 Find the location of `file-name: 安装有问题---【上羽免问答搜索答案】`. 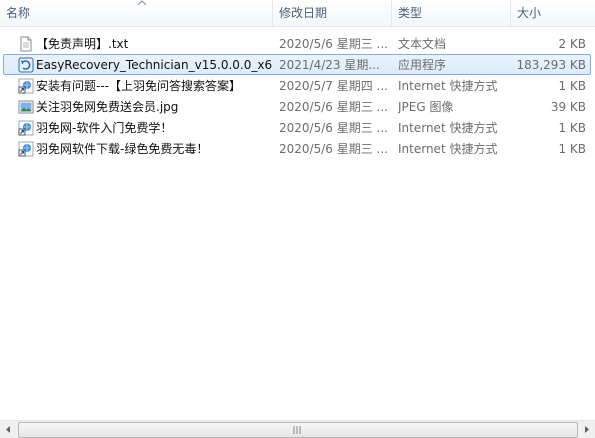

file-name: 安装有问题---【上羽免问答搜索答案】 is located at coordinates (138, 86).